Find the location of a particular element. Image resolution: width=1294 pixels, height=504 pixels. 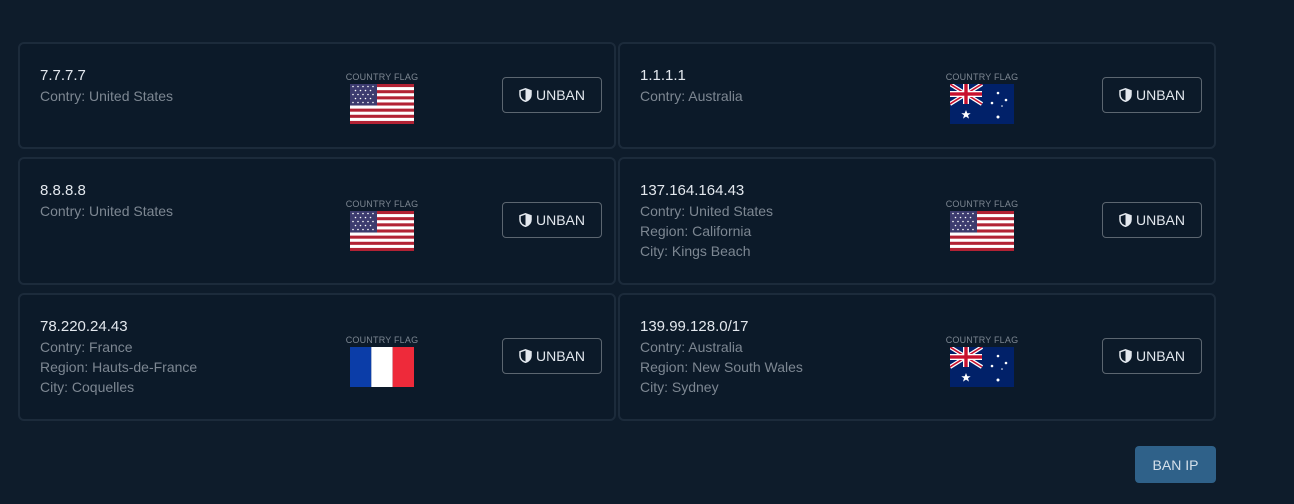

ip-address: 137.164.164.43 is located at coordinates (692, 190).